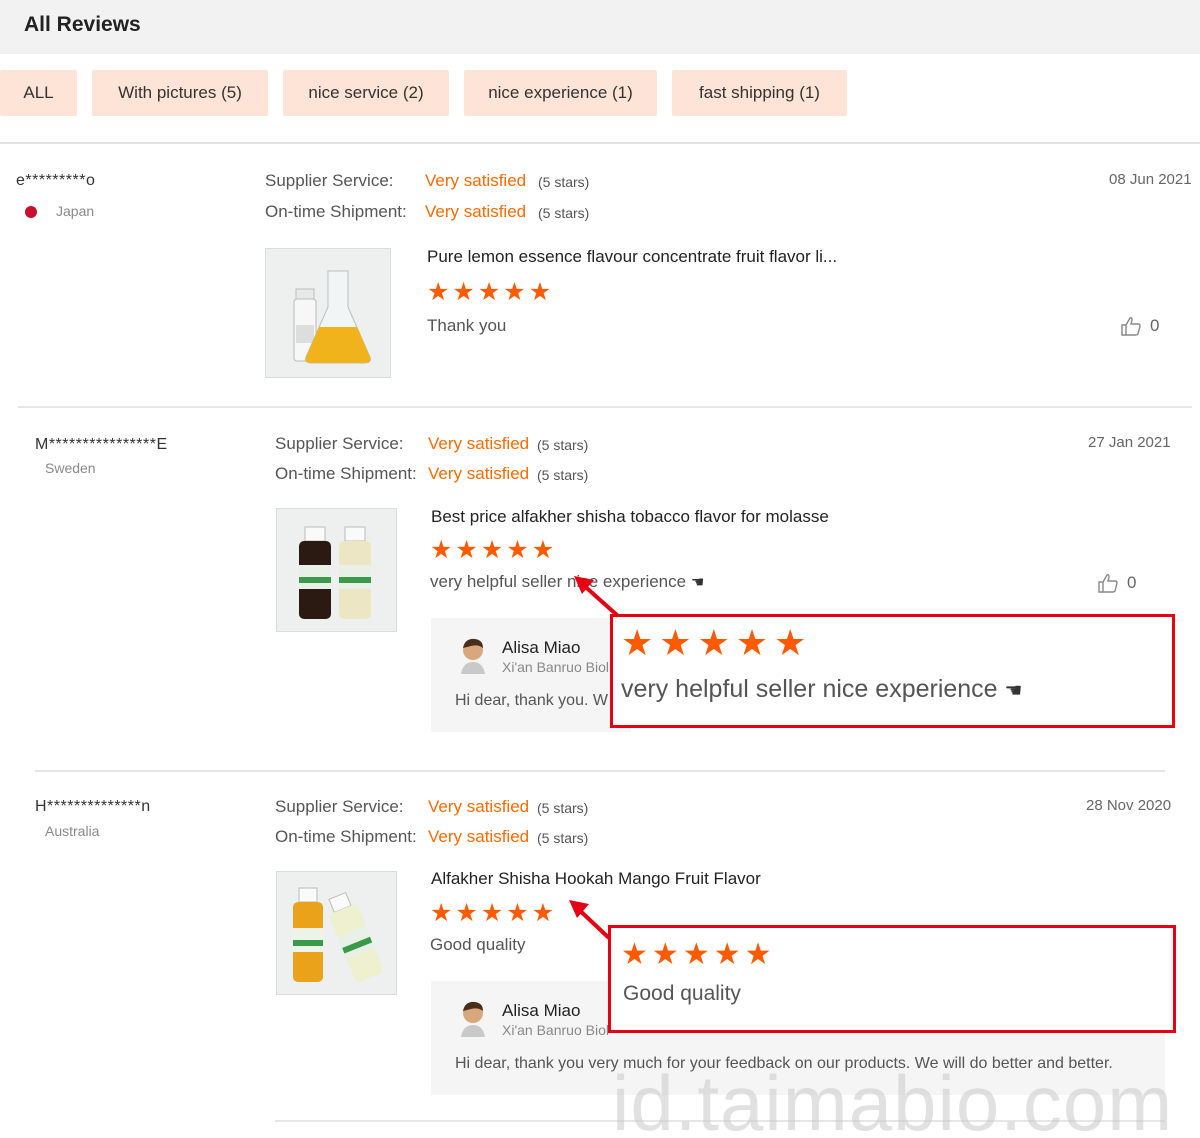 This screenshot has height=1138, width=1200. Describe the element at coordinates (893, 1098) in the screenshot. I see `watermark: id.taimabio.com` at that location.